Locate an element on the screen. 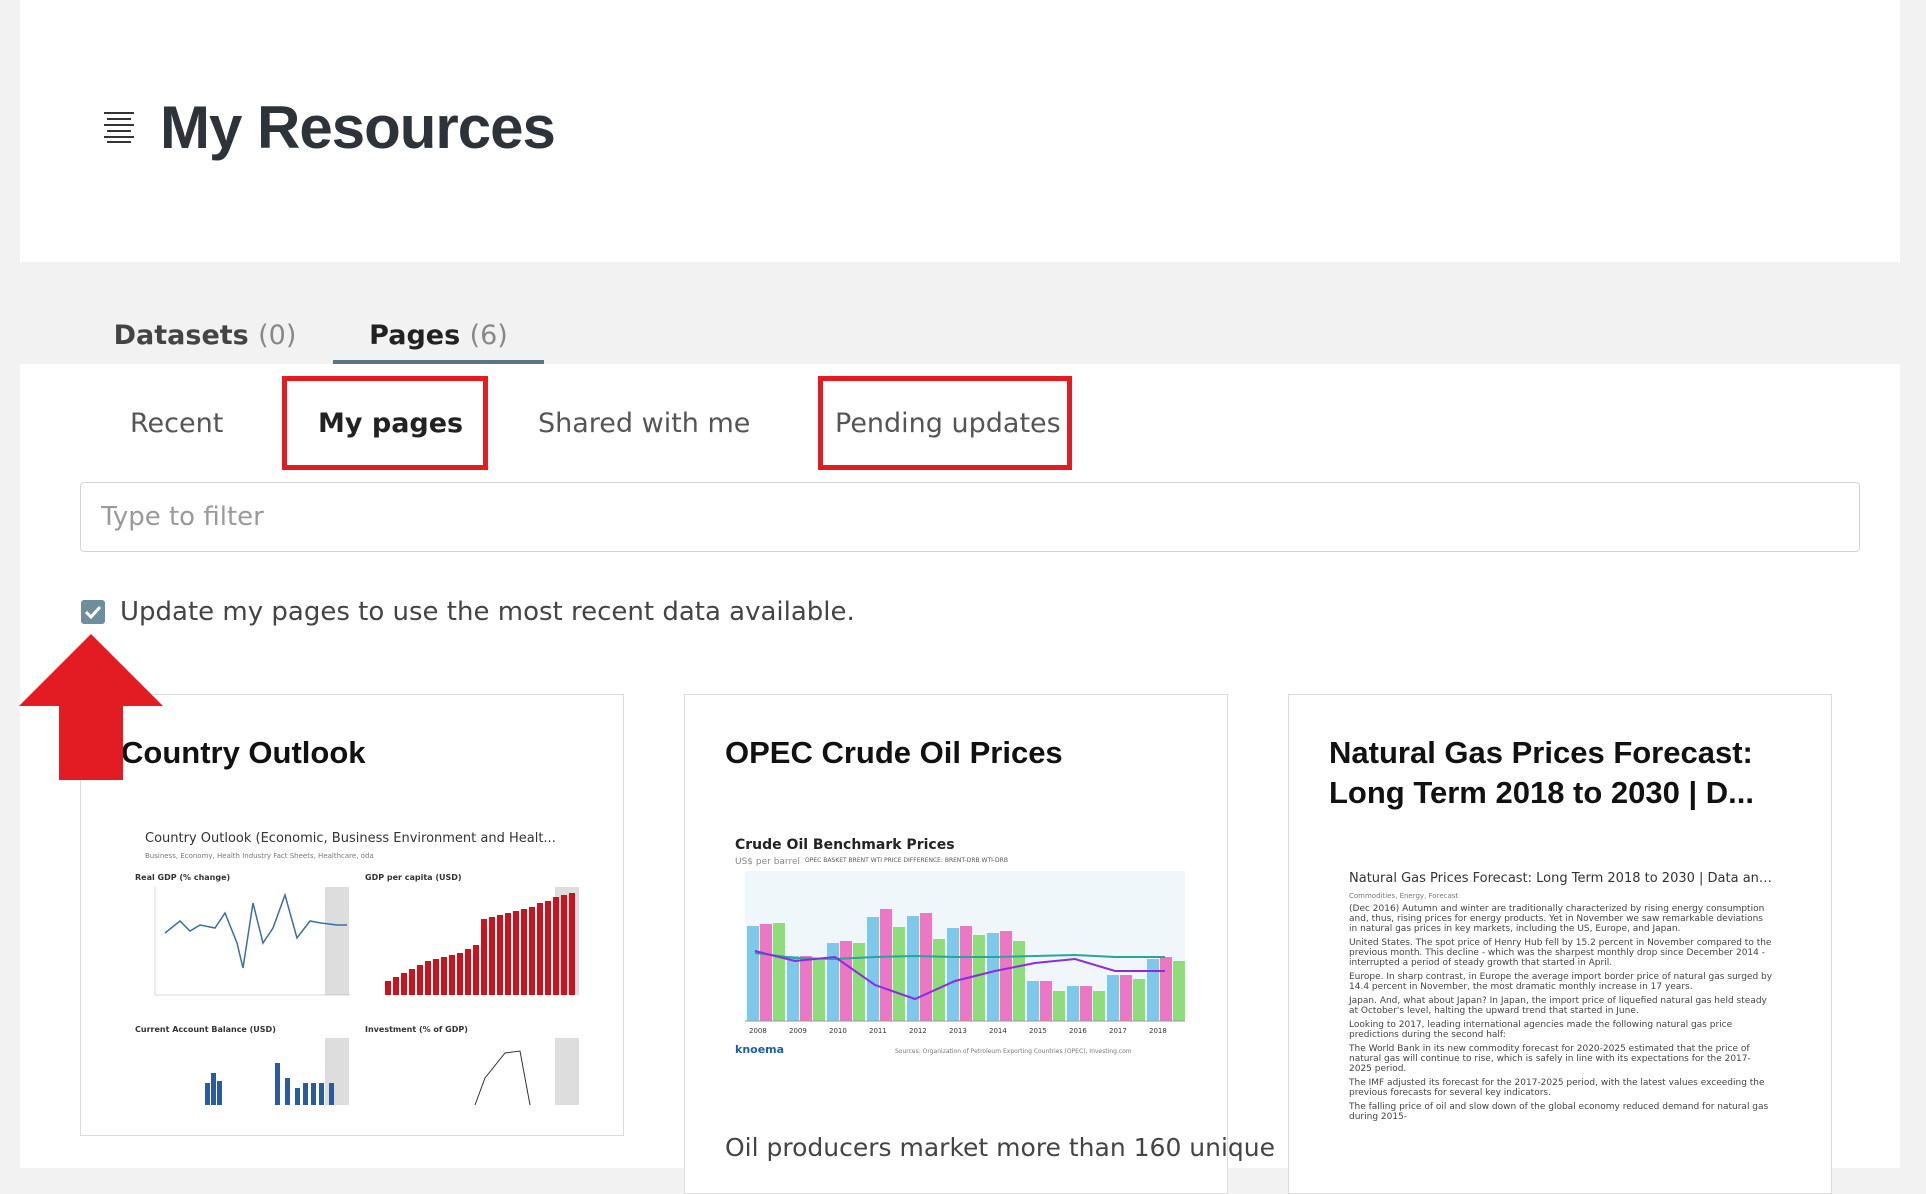 The image size is (1926, 1194). year-label: 2016 is located at coordinates (1078, 1031).